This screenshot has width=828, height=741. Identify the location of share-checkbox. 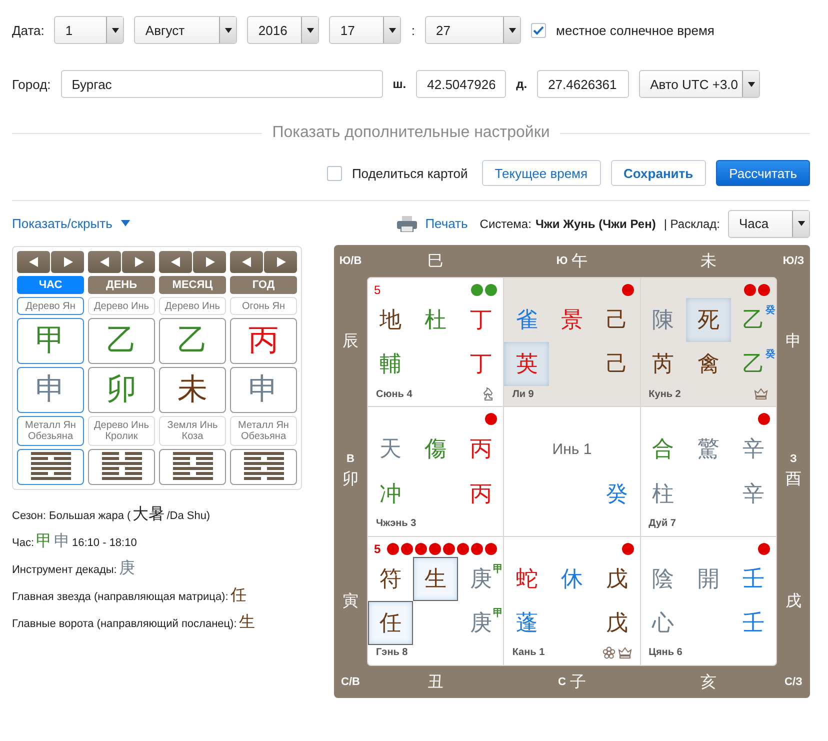
(334, 173).